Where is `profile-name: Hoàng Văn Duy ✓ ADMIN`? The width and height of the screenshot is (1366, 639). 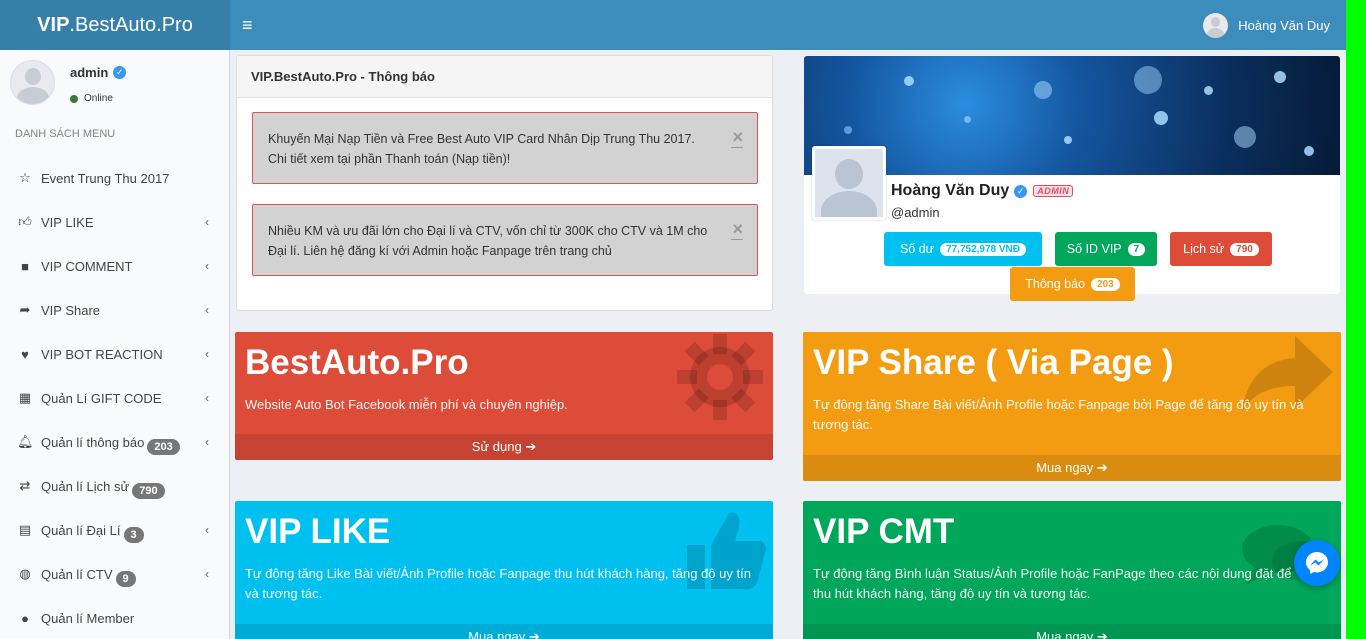 profile-name: Hoàng Văn Duy ✓ ADMIN is located at coordinates (982, 191).